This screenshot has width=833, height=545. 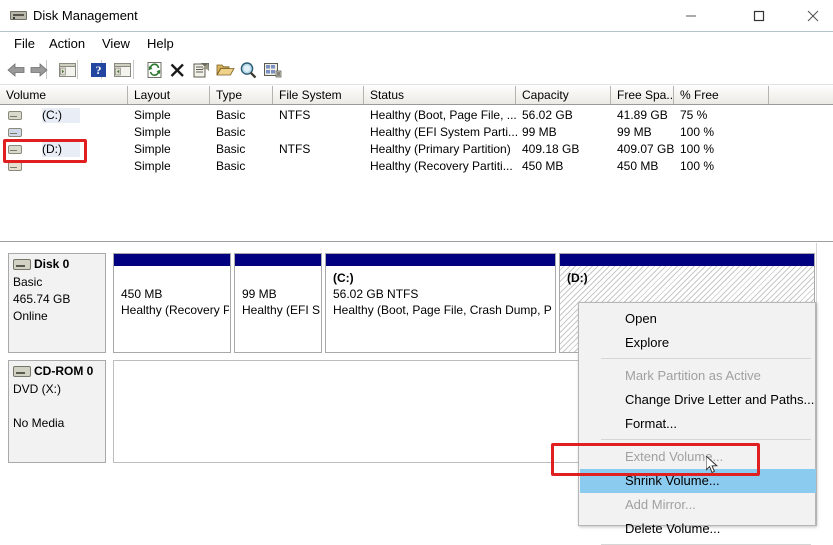 What do you see at coordinates (416, 241) in the screenshot?
I see `pane-splitter` at bounding box center [416, 241].